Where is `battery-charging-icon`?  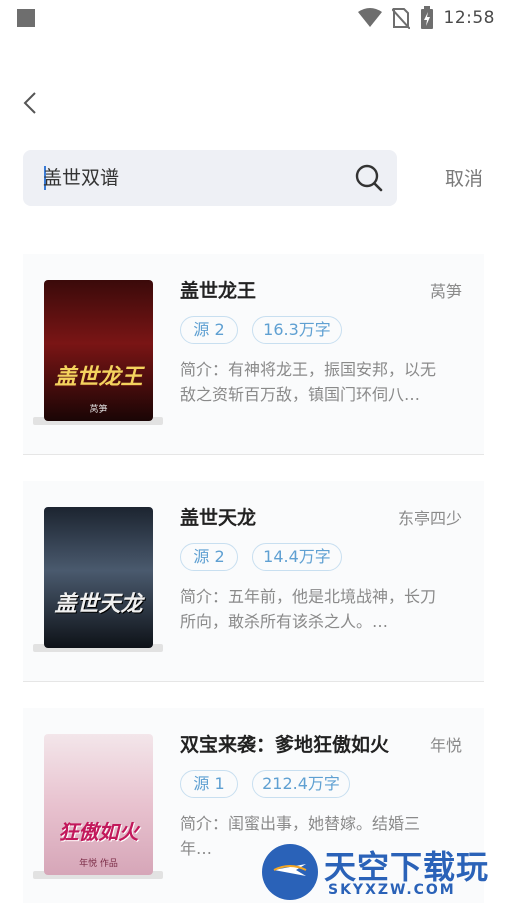 battery-charging-icon is located at coordinates (426, 17).